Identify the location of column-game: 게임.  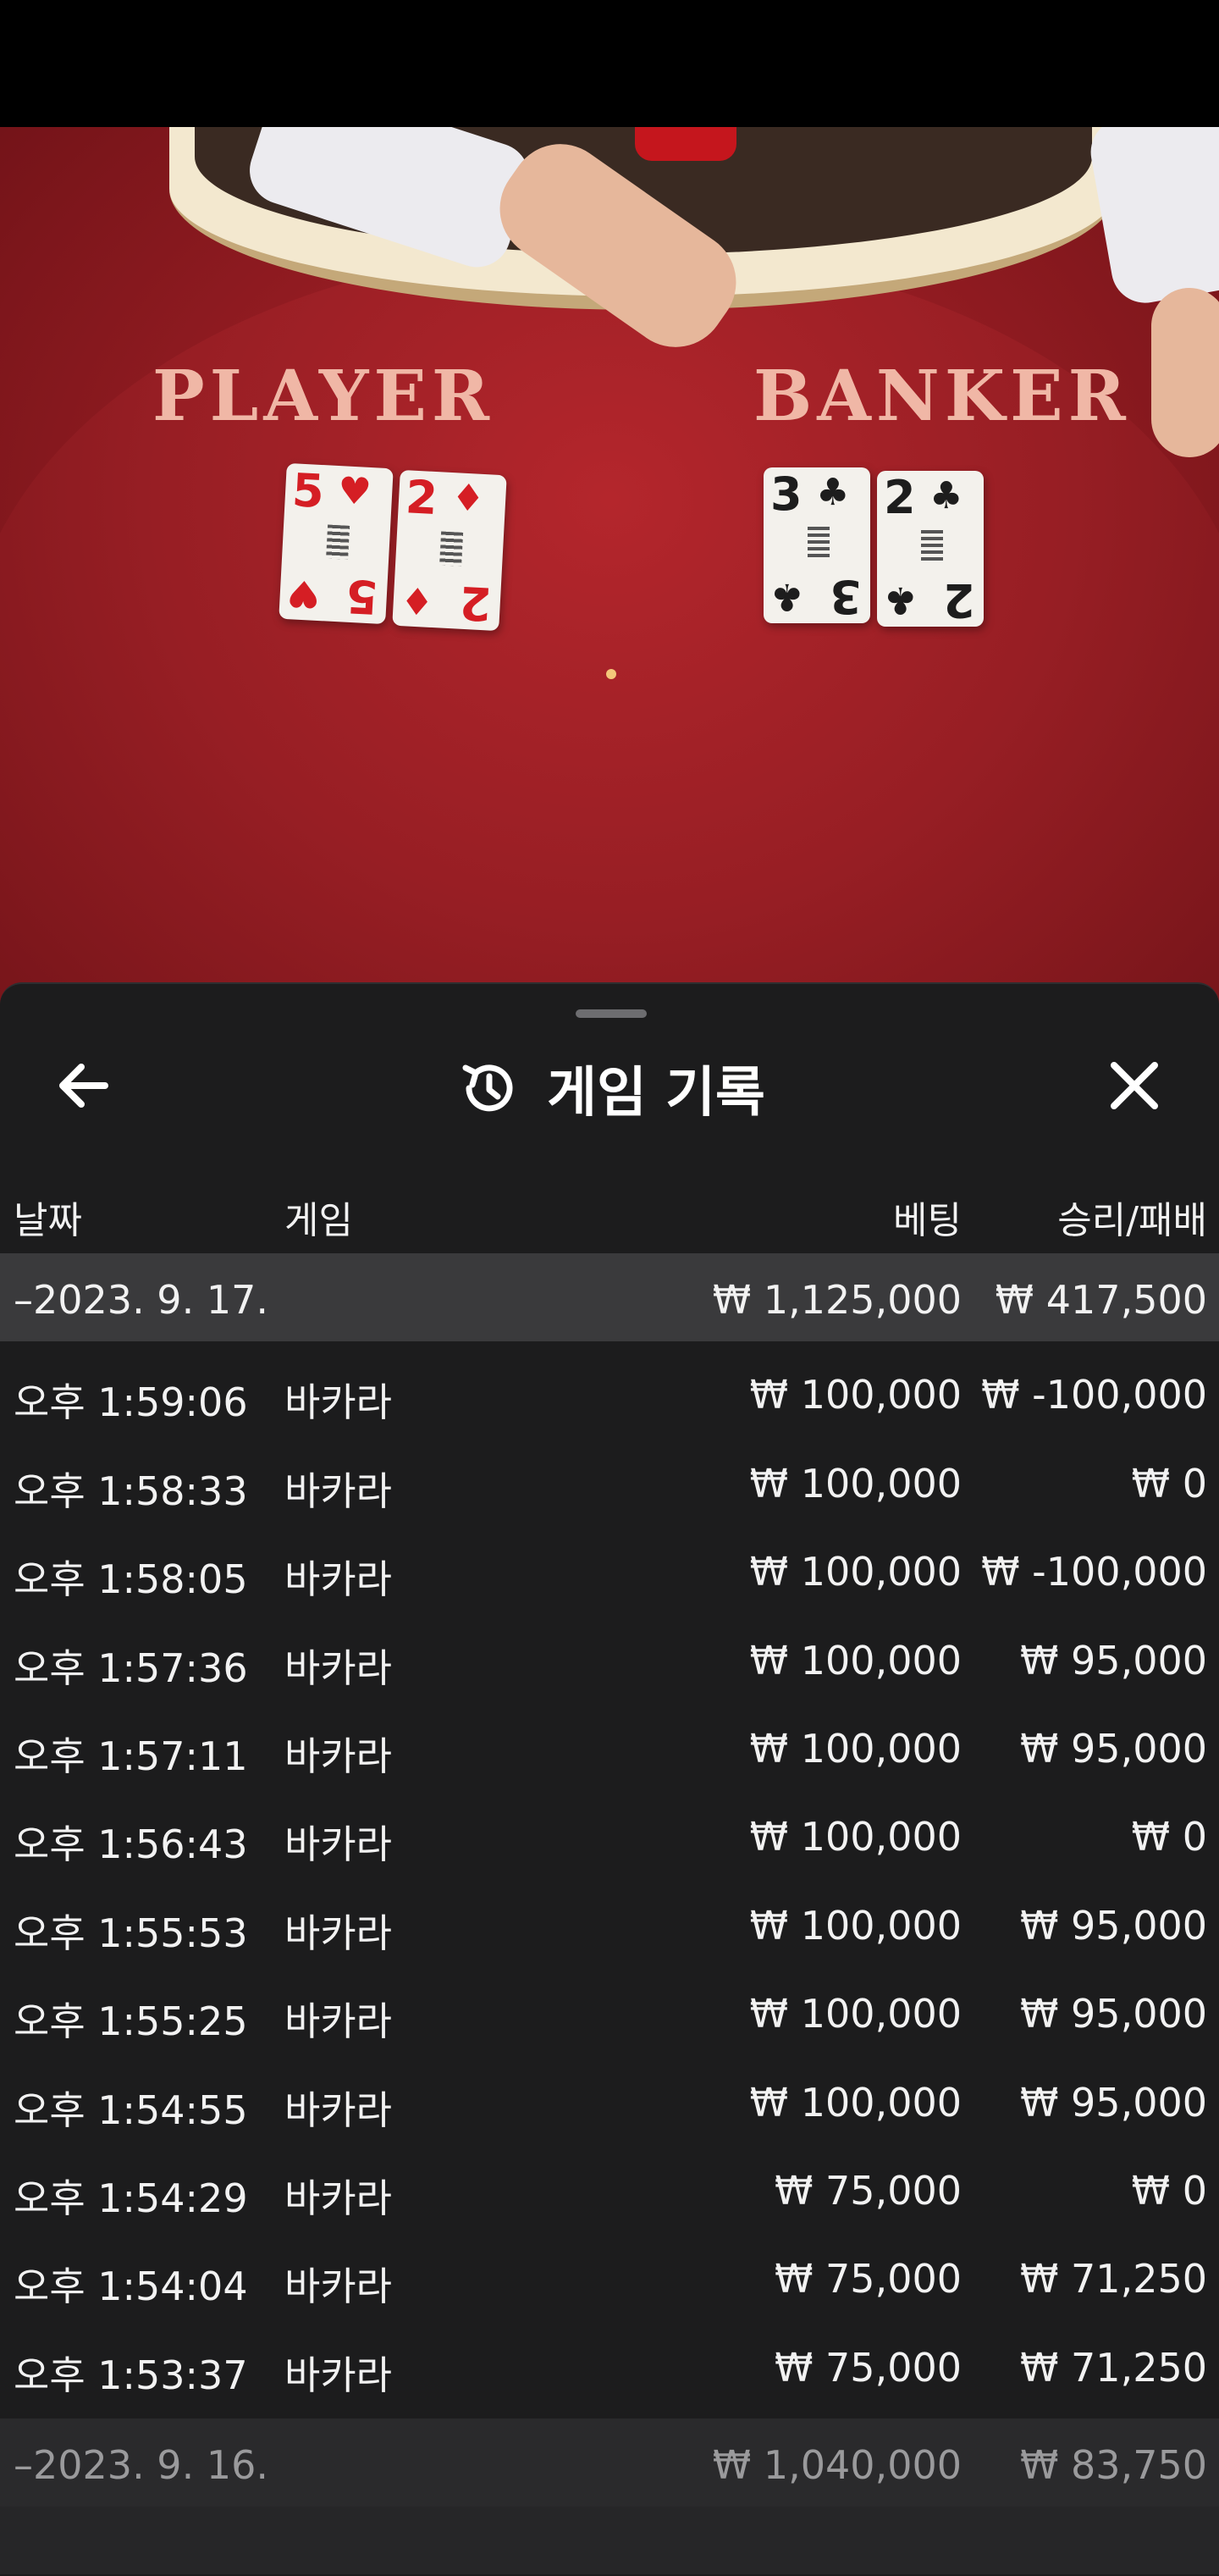
(318, 1220).